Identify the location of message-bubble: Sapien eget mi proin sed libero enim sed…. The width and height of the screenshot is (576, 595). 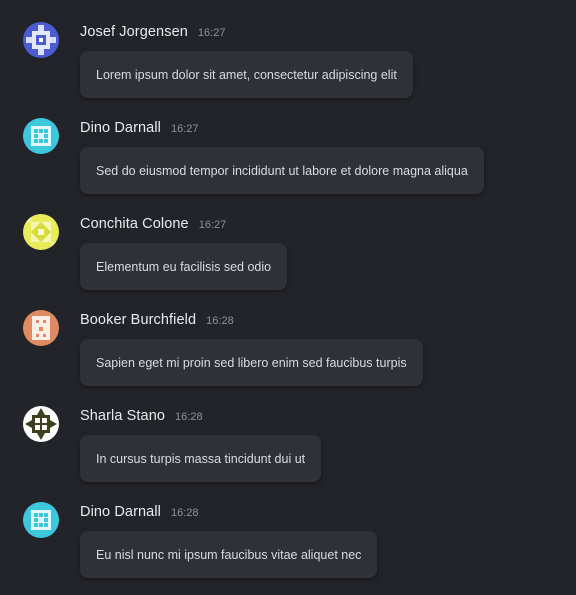
(251, 362).